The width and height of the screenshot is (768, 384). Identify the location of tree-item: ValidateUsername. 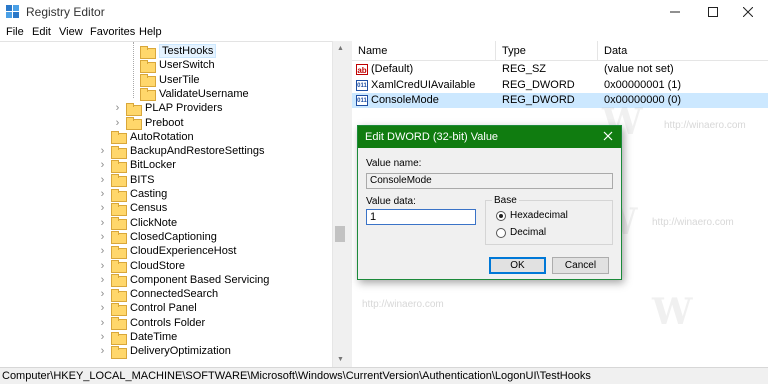
(194, 94).